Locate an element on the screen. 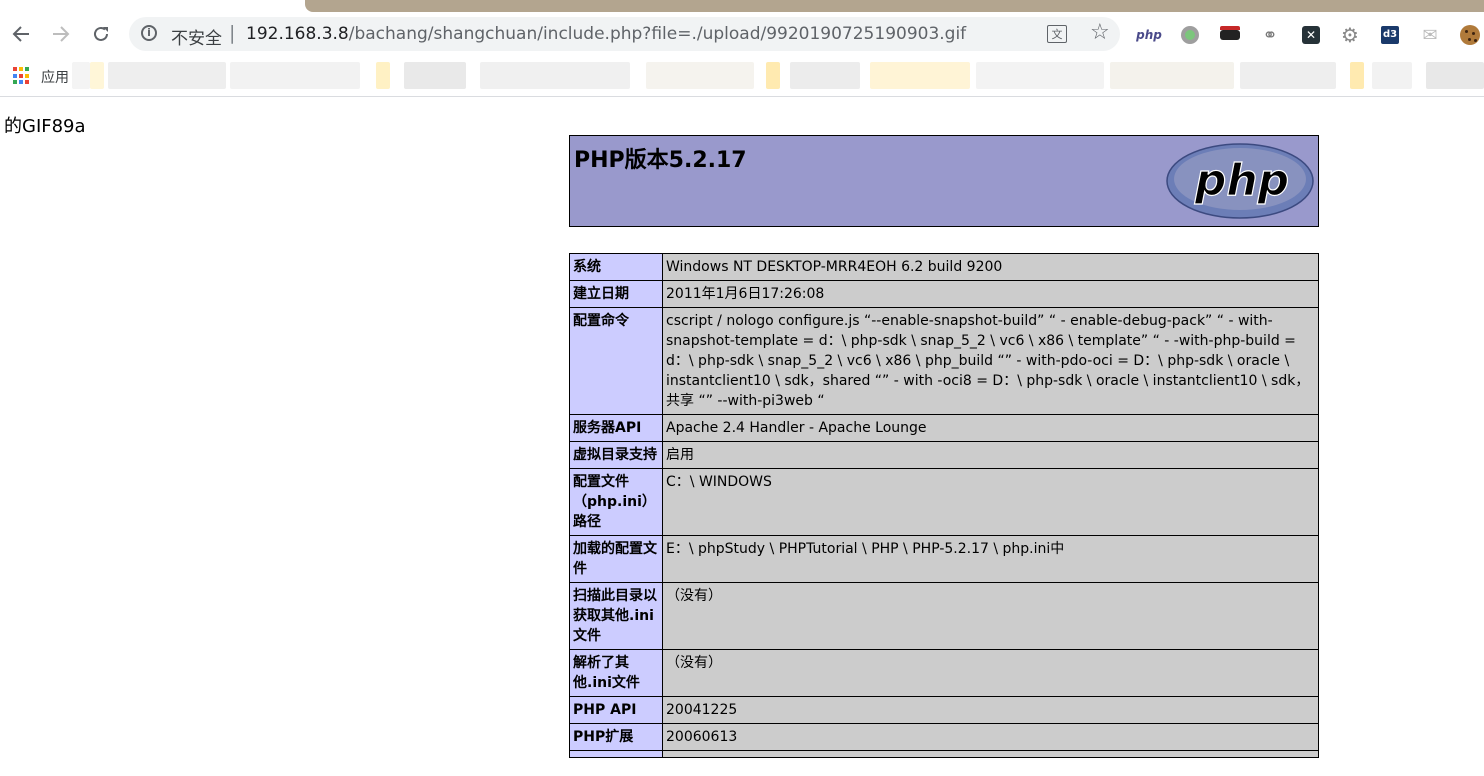 This screenshot has height=776, width=1484. row-key: 配置命令 is located at coordinates (616, 361).